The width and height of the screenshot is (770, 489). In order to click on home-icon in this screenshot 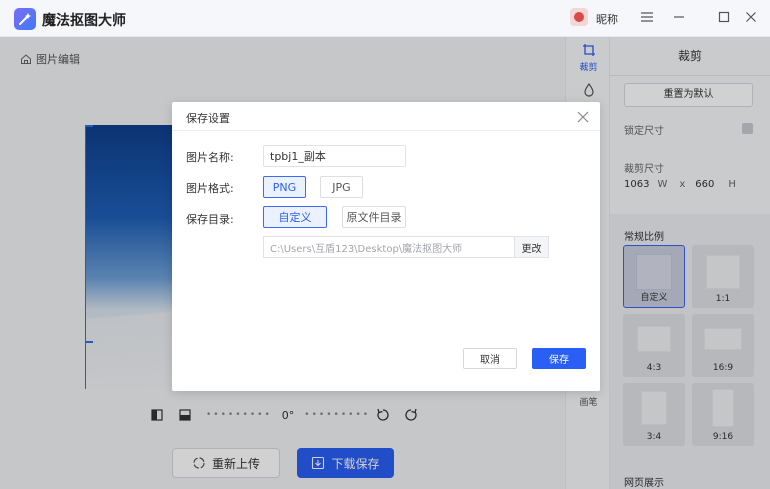, I will do `click(26, 59)`.